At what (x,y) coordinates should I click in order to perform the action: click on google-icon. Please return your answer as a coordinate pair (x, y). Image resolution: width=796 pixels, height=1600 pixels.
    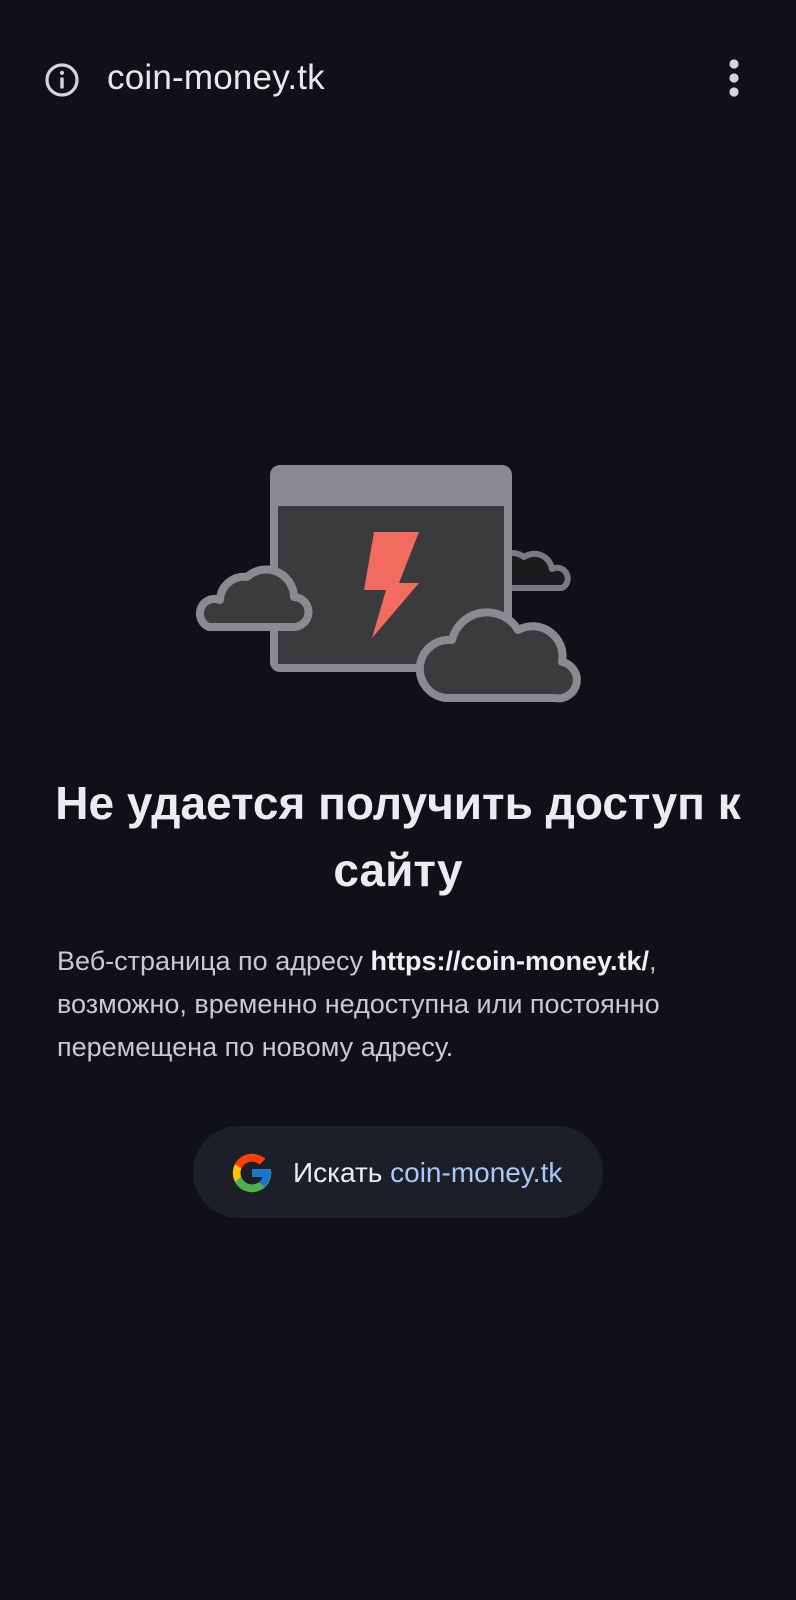
    Looking at the image, I should click on (252, 1173).